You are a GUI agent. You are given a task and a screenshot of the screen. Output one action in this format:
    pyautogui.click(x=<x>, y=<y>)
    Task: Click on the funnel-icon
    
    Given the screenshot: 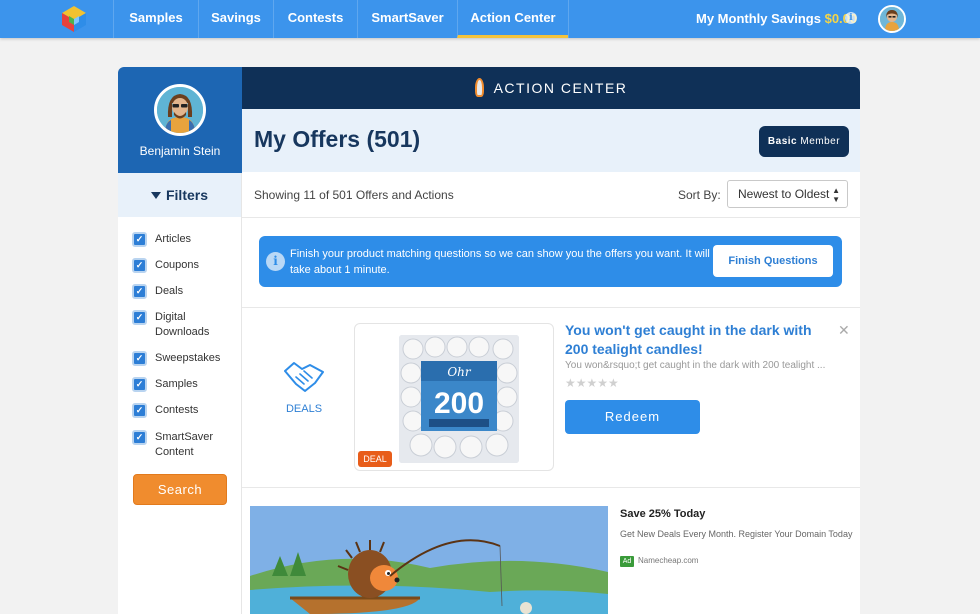 What is the action you would take?
    pyautogui.click(x=155, y=195)
    